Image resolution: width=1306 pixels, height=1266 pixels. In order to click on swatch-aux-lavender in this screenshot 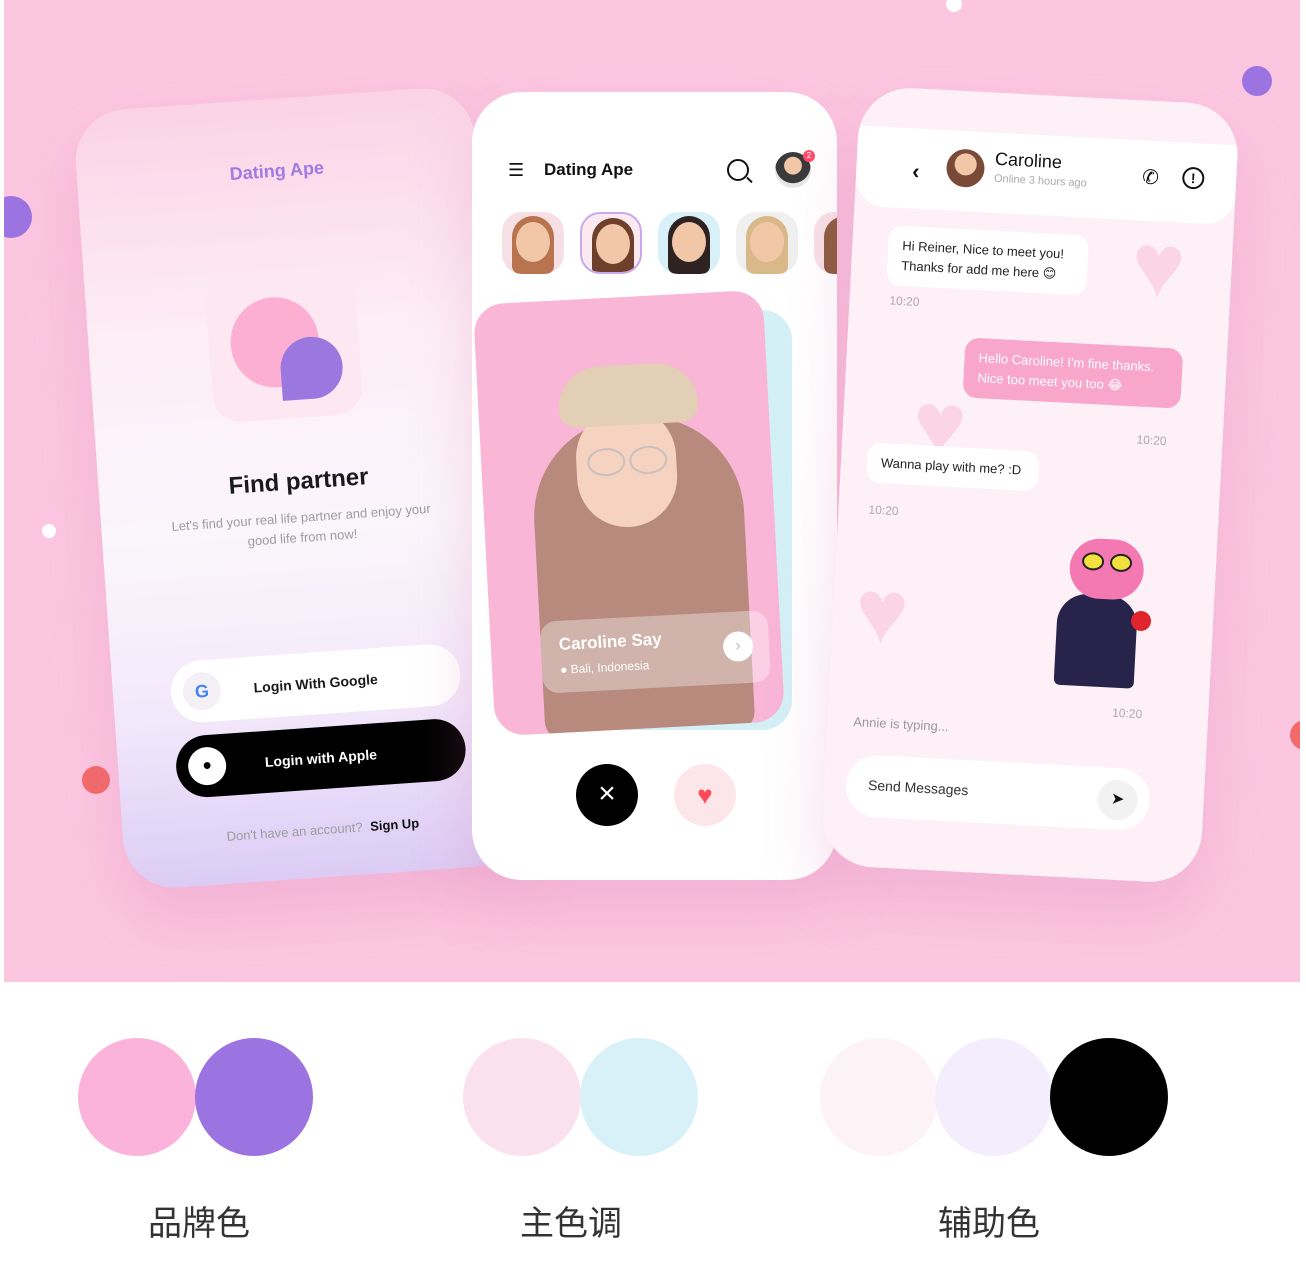, I will do `click(994, 1097)`.